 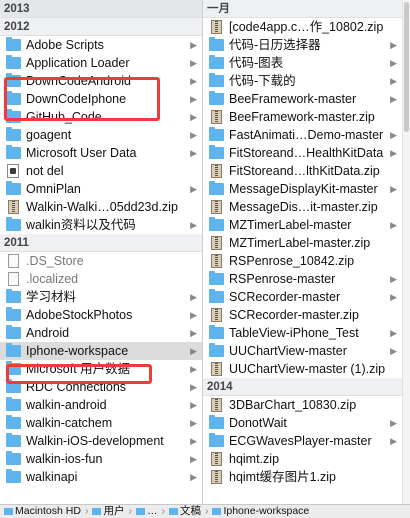 I want to click on file-row: BeeFramework-master ▶, so click(x=302, y=99).